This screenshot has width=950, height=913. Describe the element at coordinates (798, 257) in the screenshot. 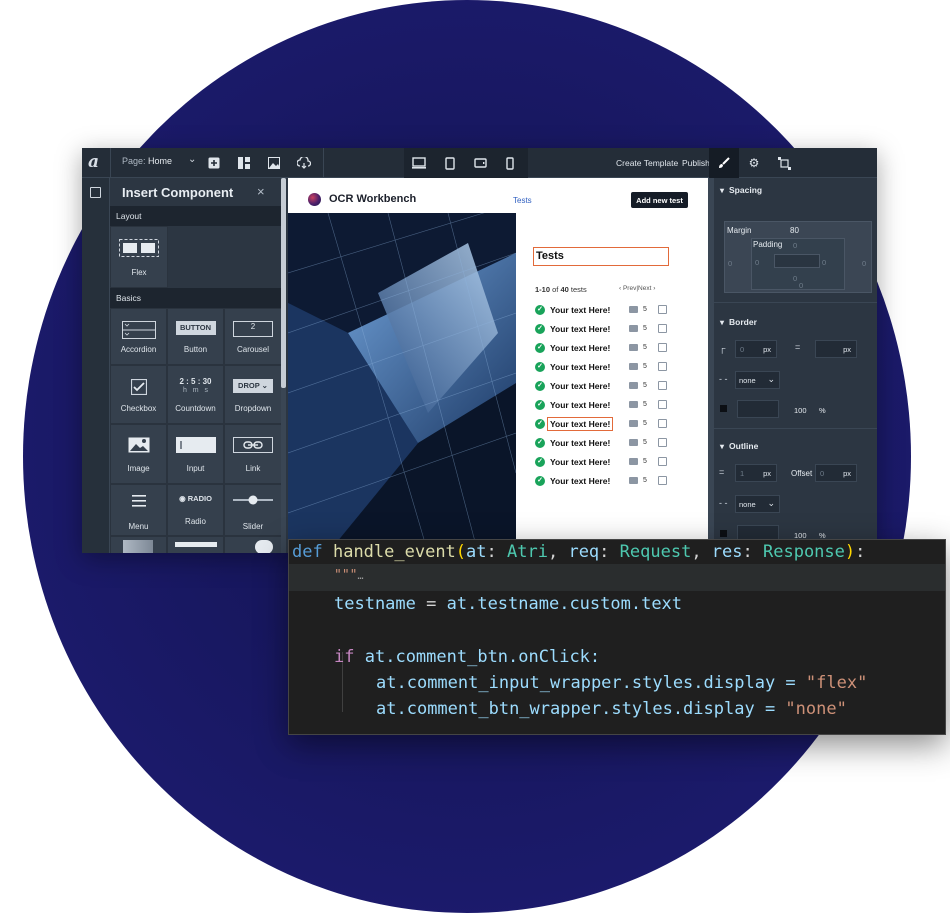

I see `box-model-editor: Margin 80 Padding 0 0 0 0 0 0 0` at that location.